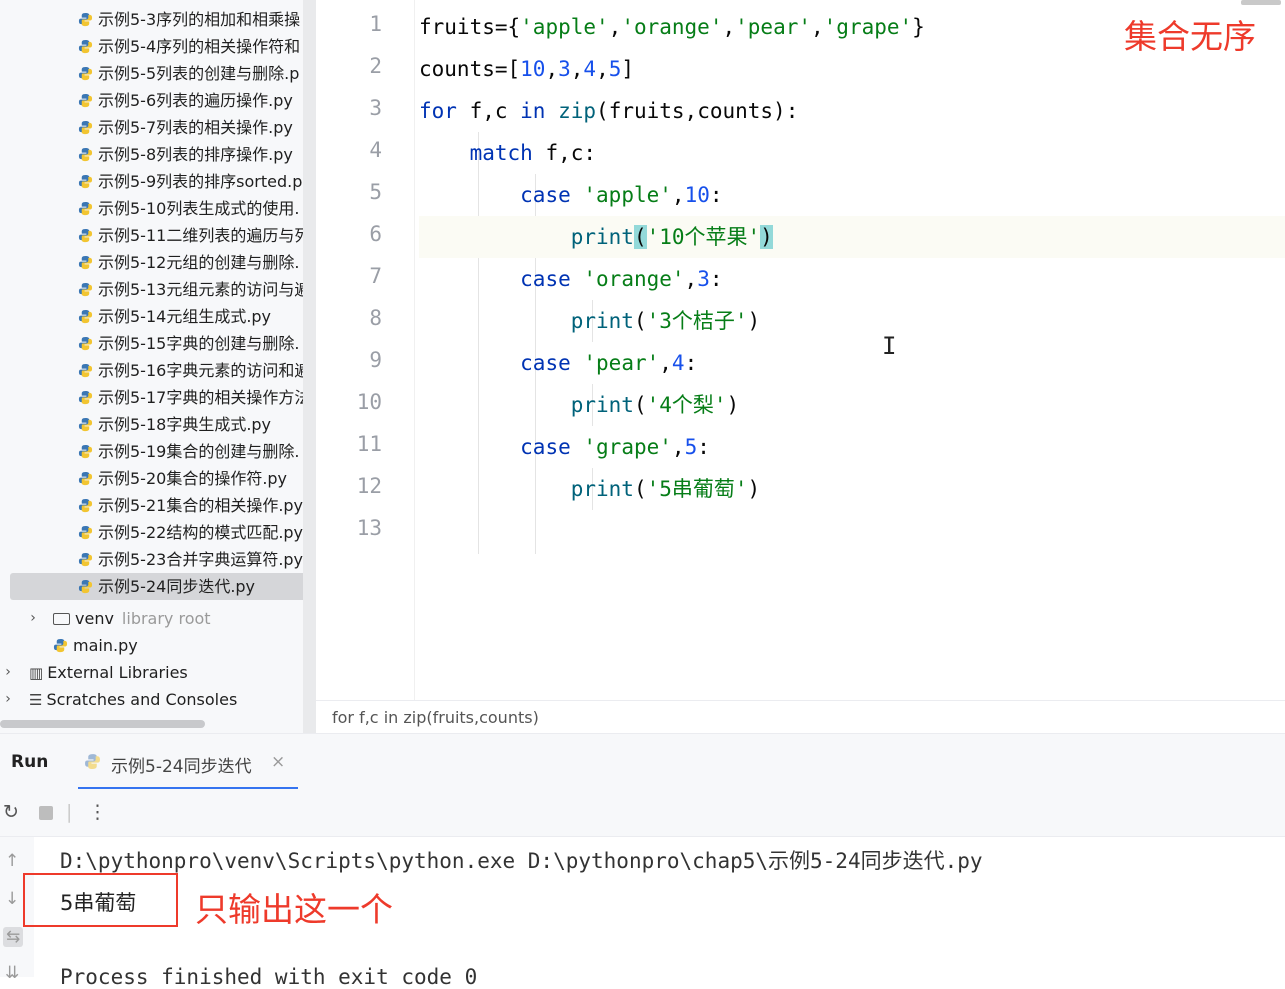 This screenshot has height=989, width=1285. I want to click on line-number: 1, so click(349, 24).